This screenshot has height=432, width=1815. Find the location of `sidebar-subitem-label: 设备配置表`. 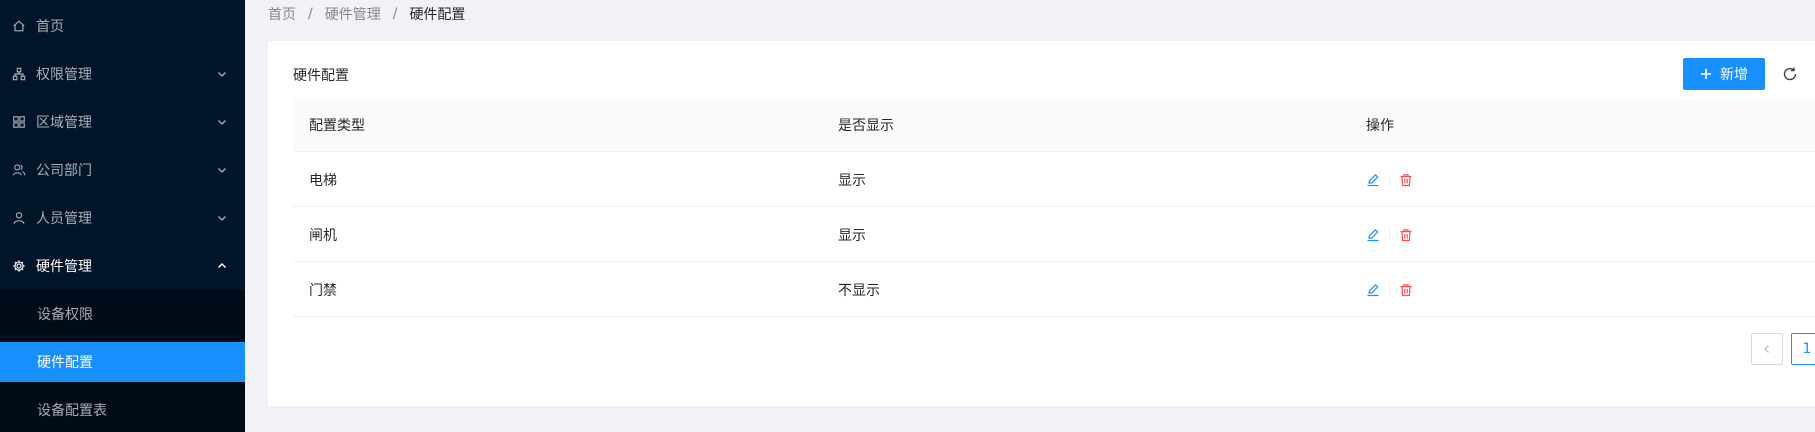

sidebar-subitem-label: 设备配置表 is located at coordinates (72, 411).